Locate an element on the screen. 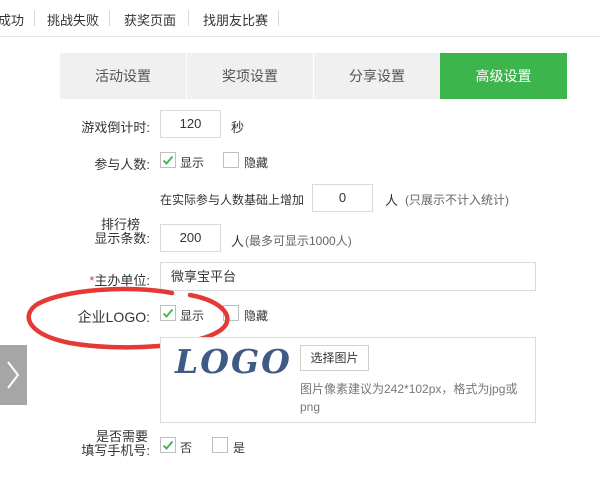 The image size is (600, 499). participants-add-unit: 人 is located at coordinates (392, 200).